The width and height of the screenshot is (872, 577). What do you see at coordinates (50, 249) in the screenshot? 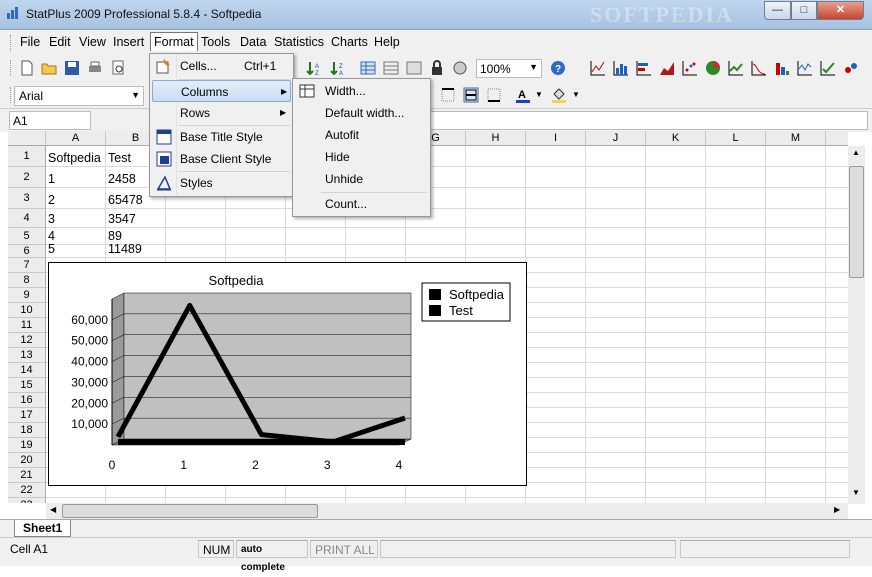
I see `cell-a6: 5` at bounding box center [50, 249].